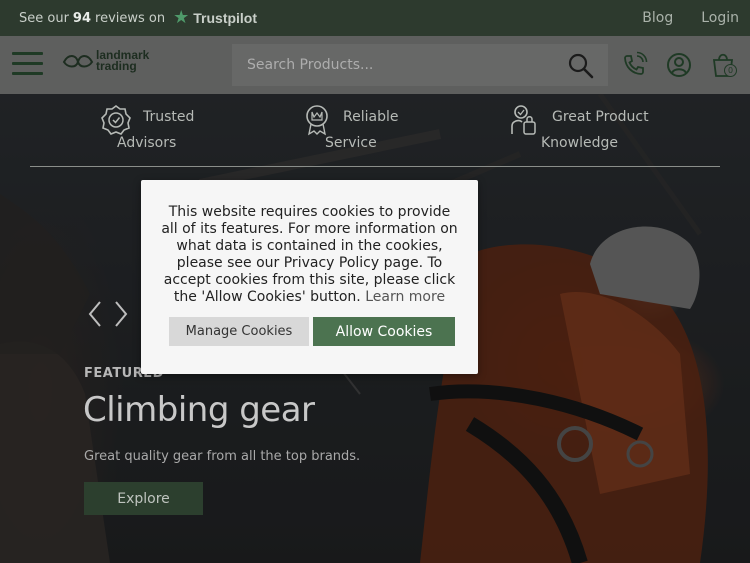 This screenshot has height=563, width=750. I want to click on chevron-left-icon, so click(94, 314).